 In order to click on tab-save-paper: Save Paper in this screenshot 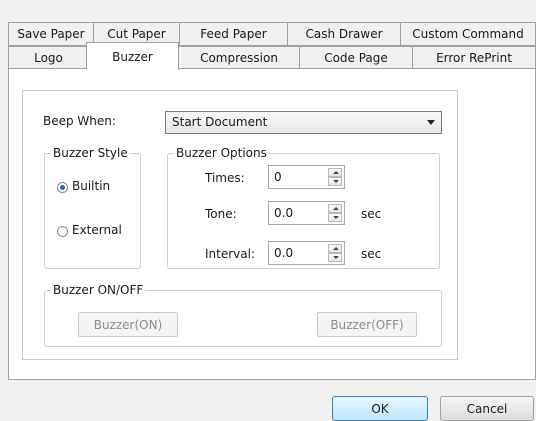, I will do `click(51, 34)`.